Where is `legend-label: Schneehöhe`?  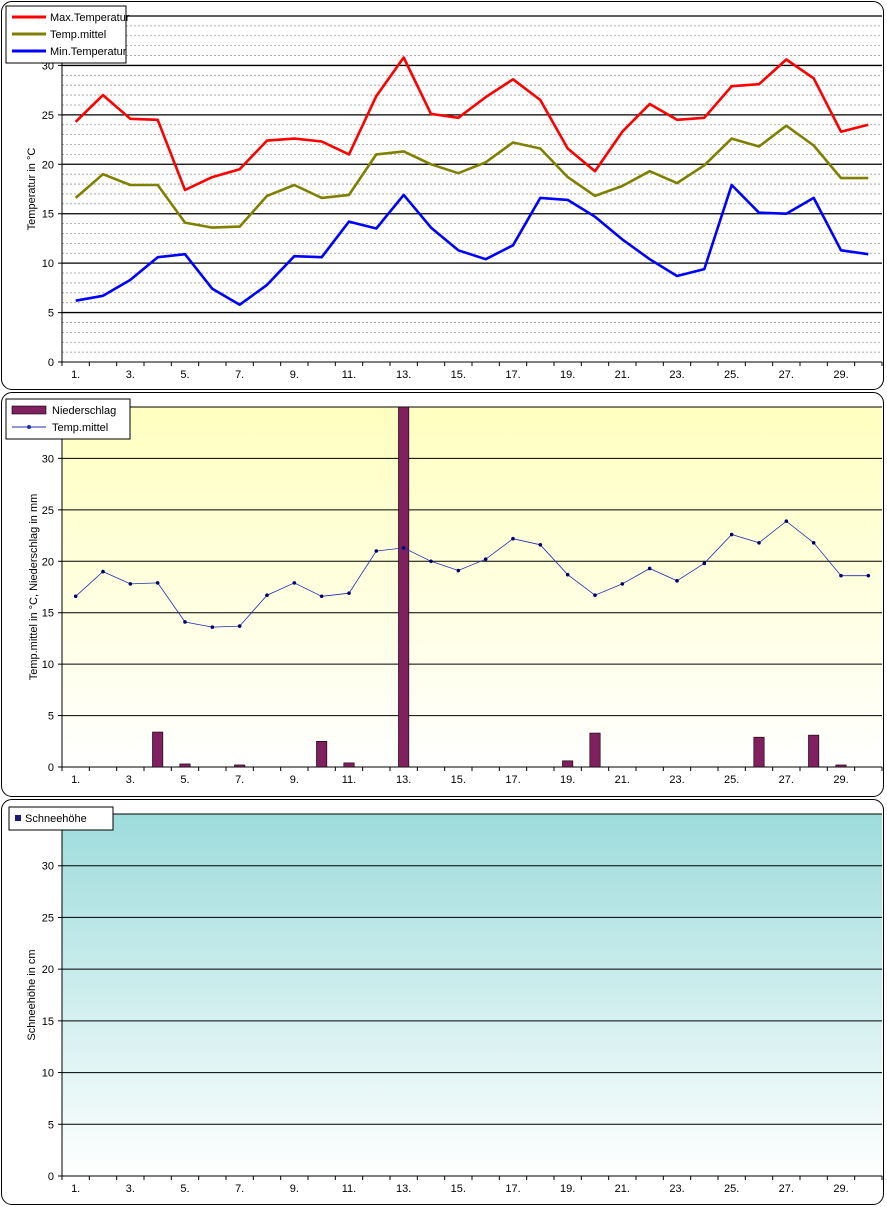
legend-label: Schneehöhe is located at coordinates (56, 819).